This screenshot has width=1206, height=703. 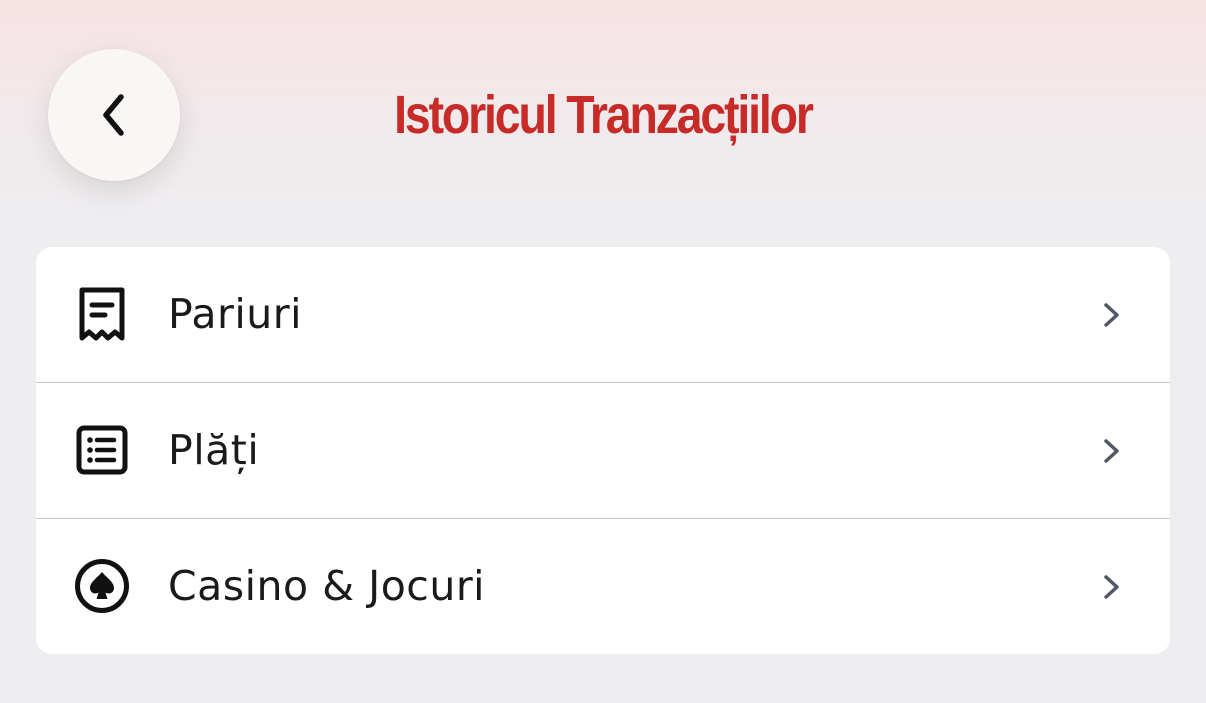 I want to click on menu-item-label: Plăți, so click(x=214, y=450).